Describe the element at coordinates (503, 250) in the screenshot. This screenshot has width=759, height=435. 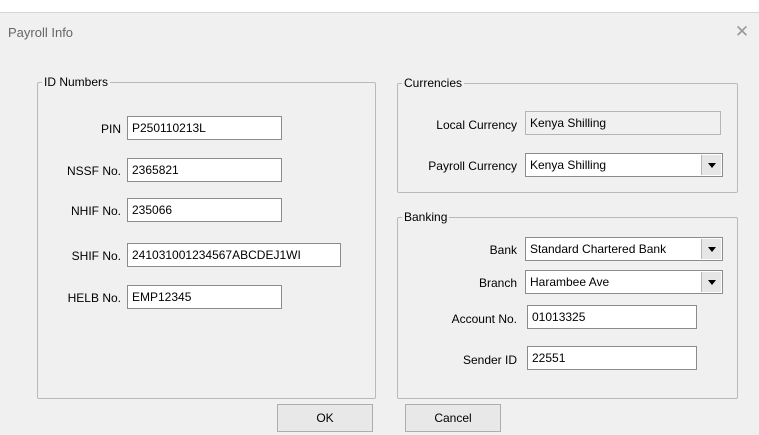
I see `bank-label: Bank` at that location.